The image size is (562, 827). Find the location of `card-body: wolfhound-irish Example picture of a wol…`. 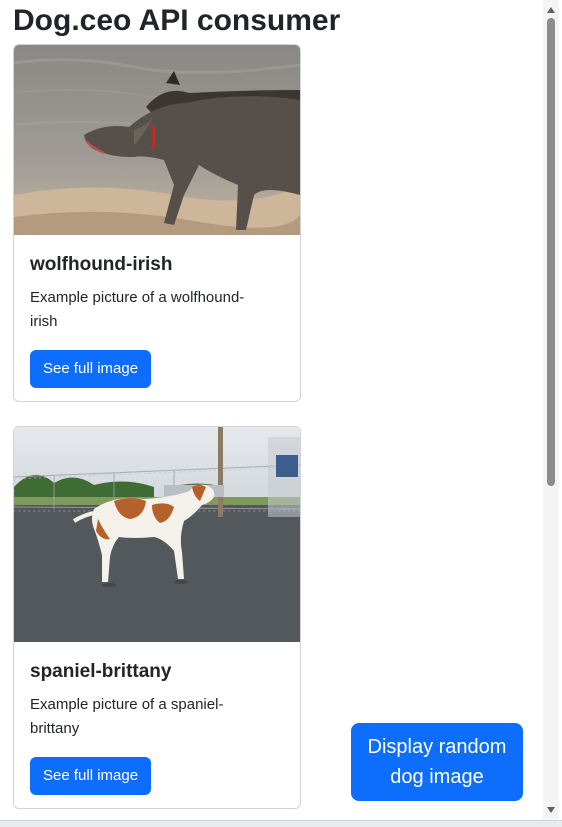

card-body: wolfhound-irish Example picture of a wol… is located at coordinates (157, 311).